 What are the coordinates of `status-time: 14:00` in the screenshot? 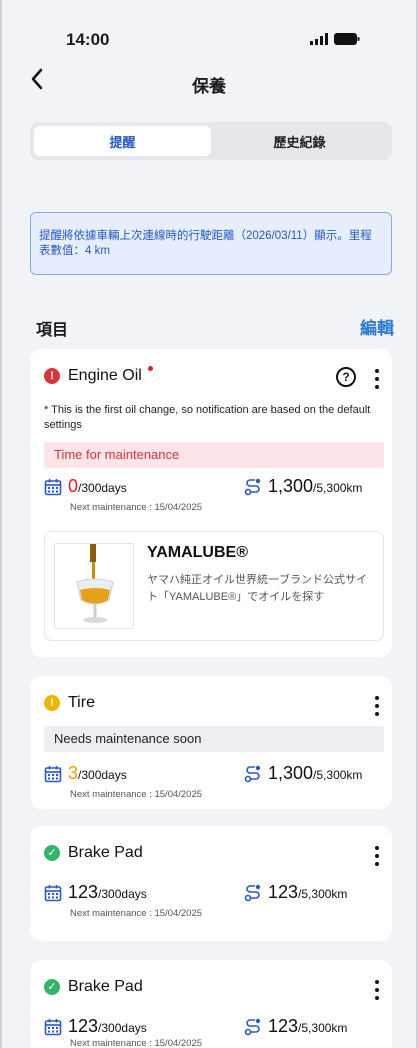 It's located at (88, 39).